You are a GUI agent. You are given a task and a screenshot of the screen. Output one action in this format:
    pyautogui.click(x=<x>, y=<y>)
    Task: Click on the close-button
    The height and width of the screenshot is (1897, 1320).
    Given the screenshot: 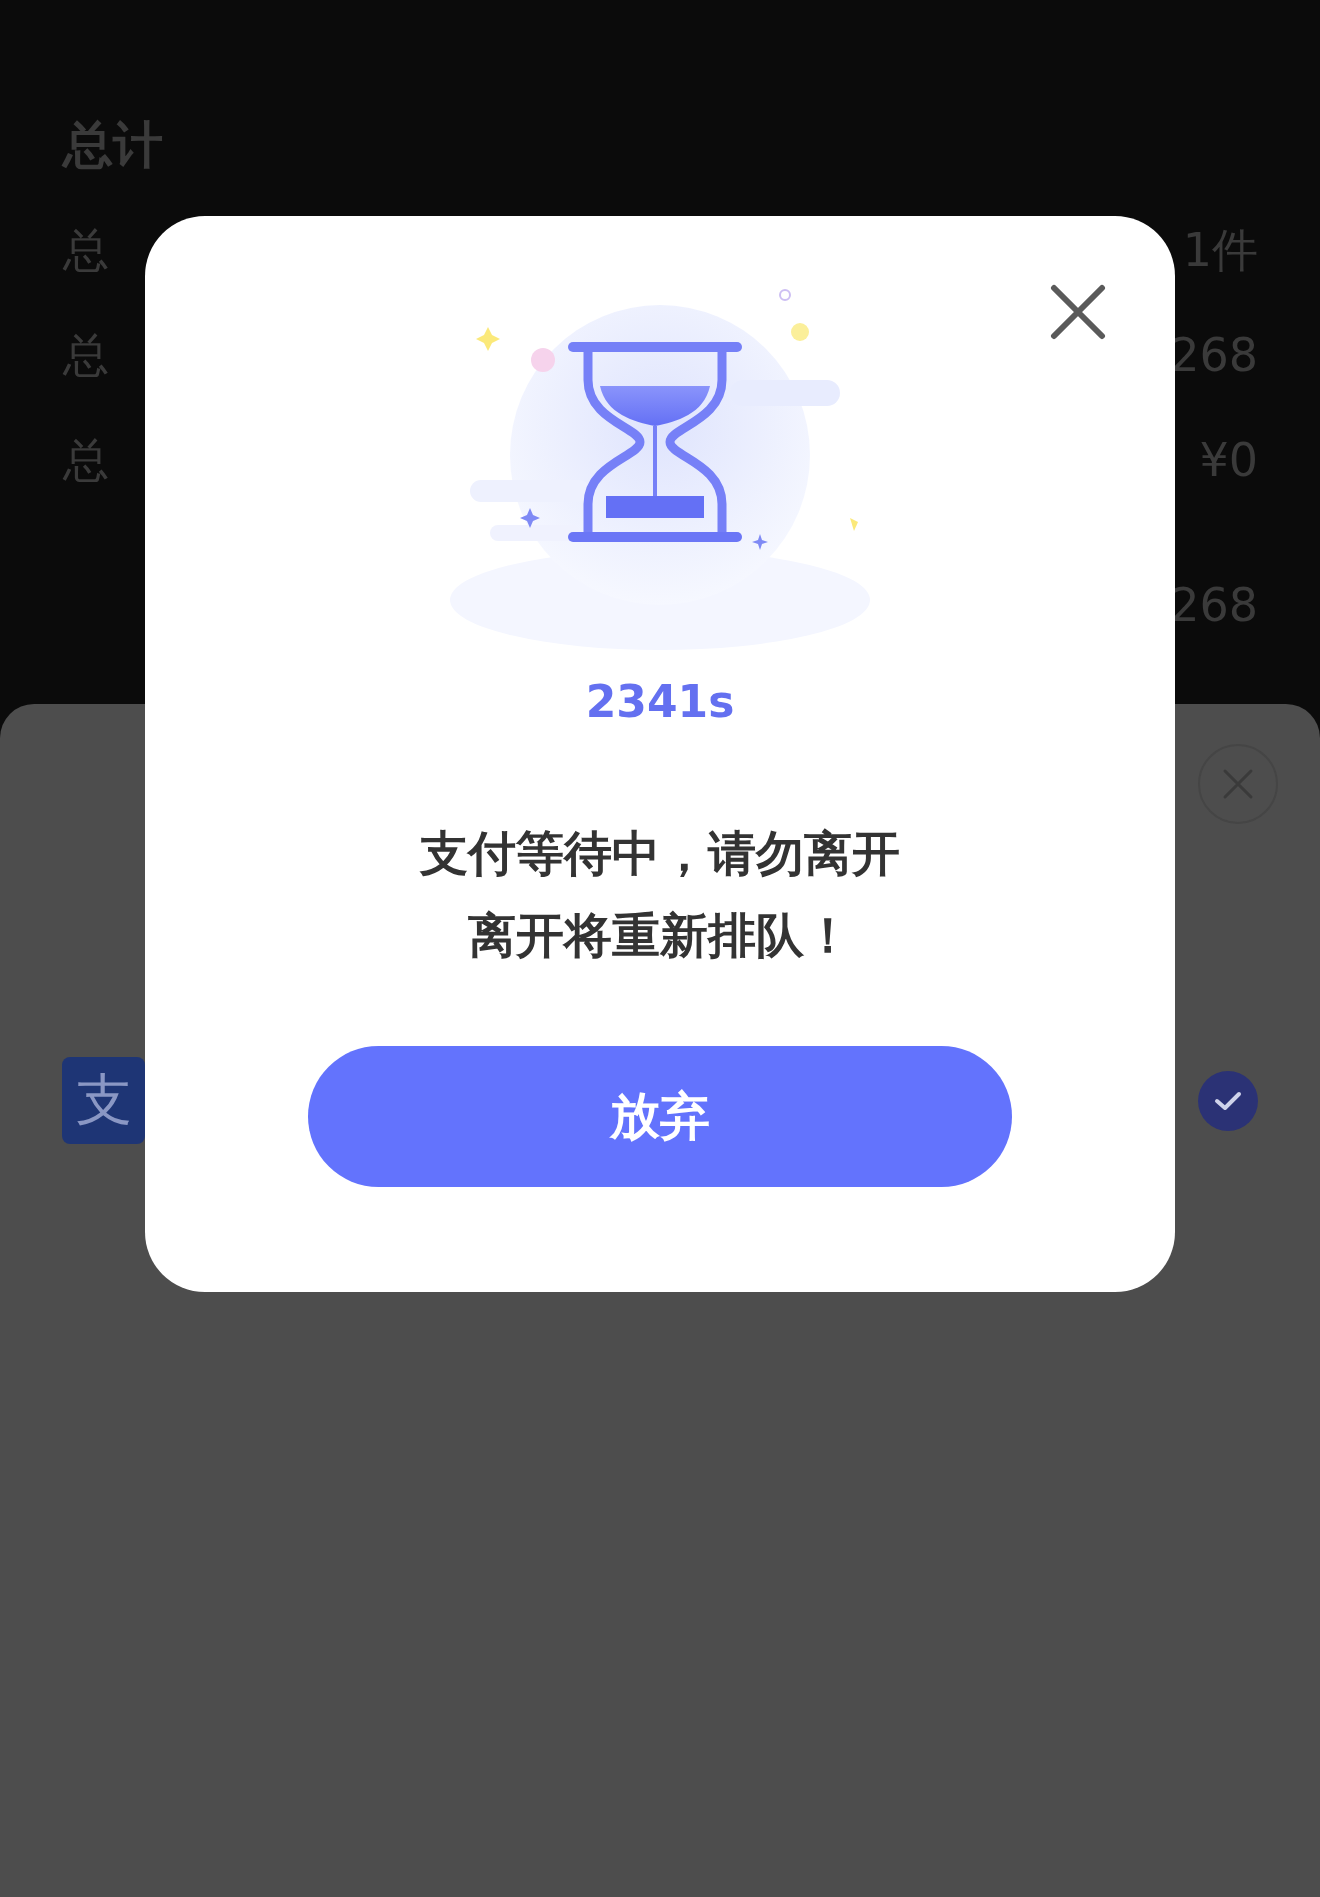 What is the action you would take?
    pyautogui.click(x=1078, y=312)
    